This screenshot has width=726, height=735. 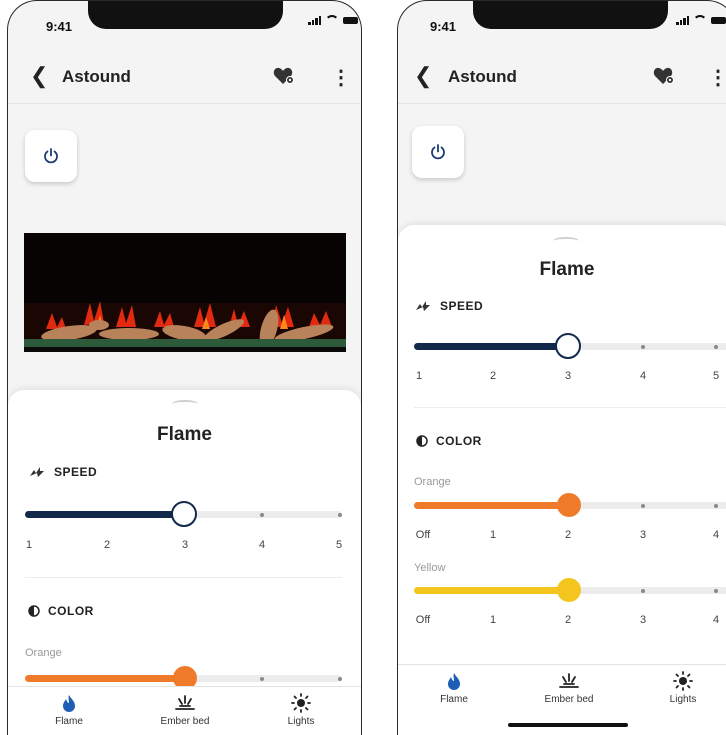 What do you see at coordinates (423, 620) in the screenshot?
I see `yellow-tick-label: Off` at bounding box center [423, 620].